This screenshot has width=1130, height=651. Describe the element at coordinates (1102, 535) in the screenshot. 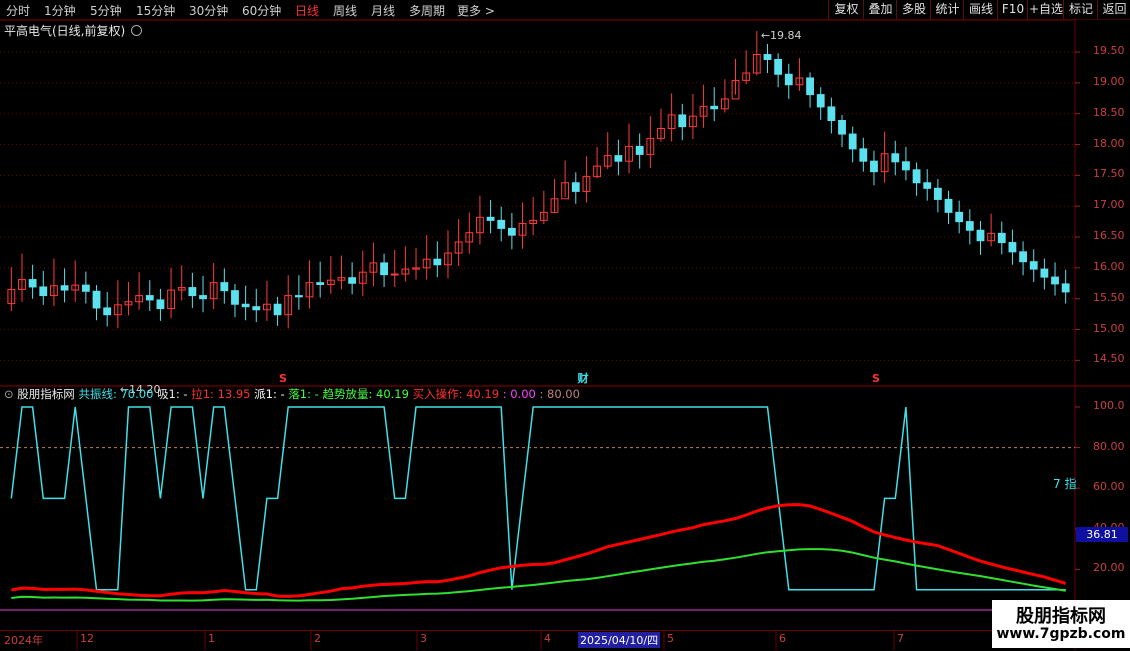

I see `current-value-box: 36.81` at that location.